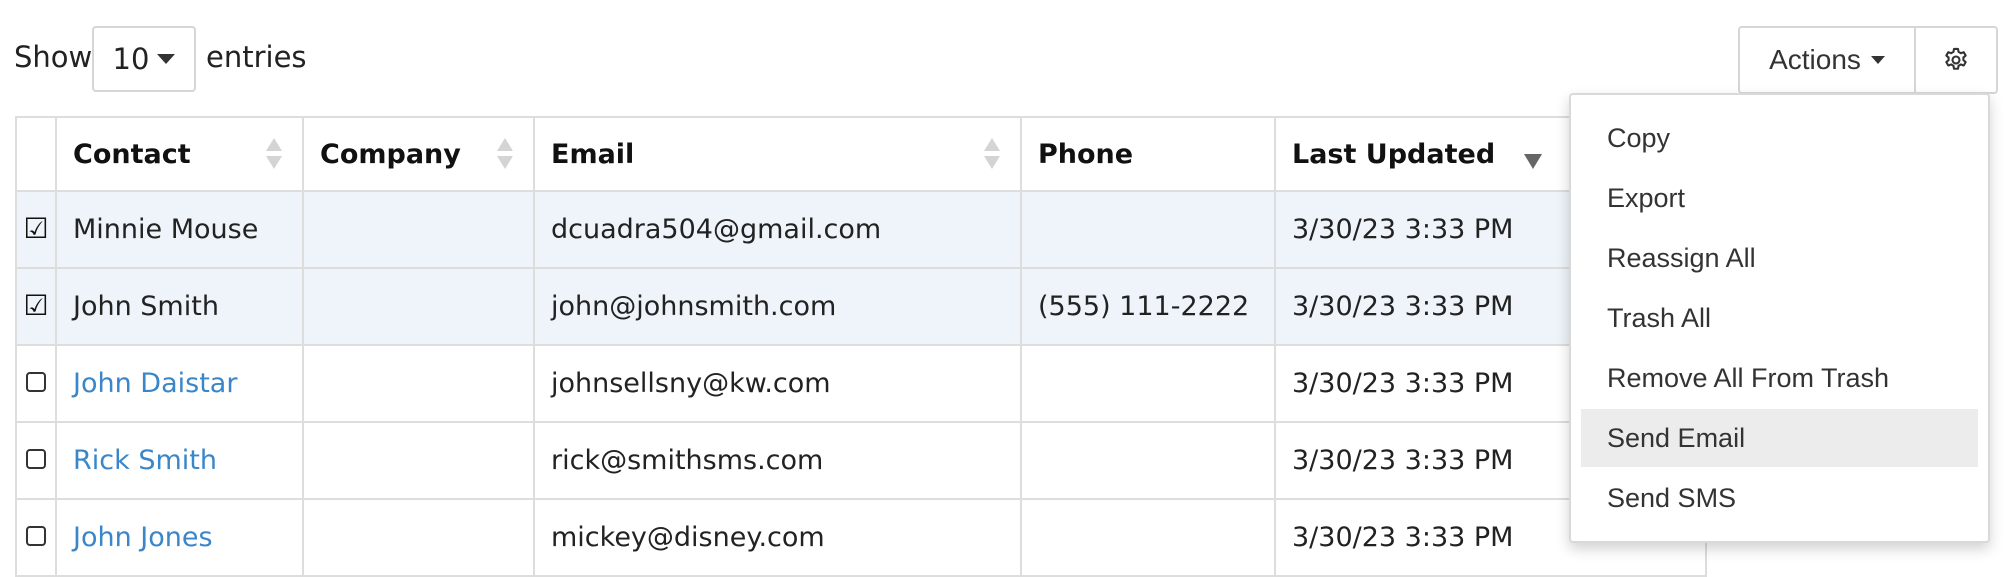  I want to click on column-header-company: Company, so click(418, 154).